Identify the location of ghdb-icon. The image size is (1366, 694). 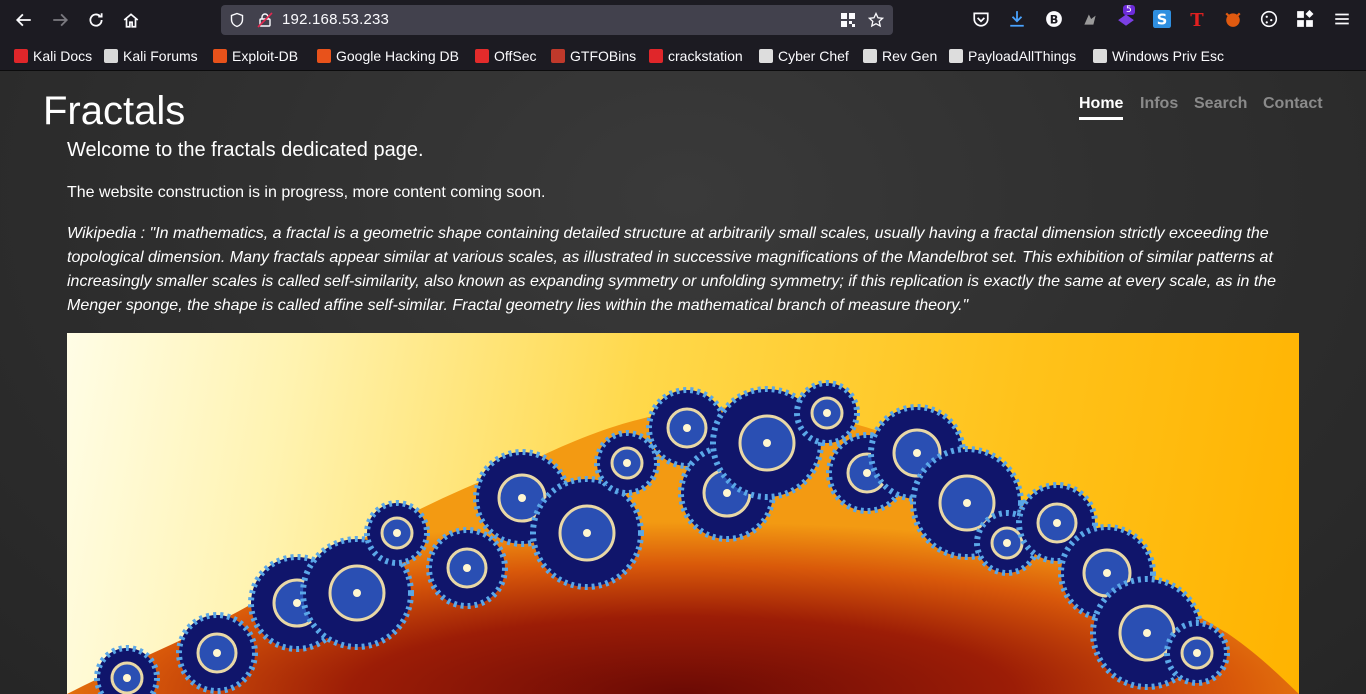
(324, 56).